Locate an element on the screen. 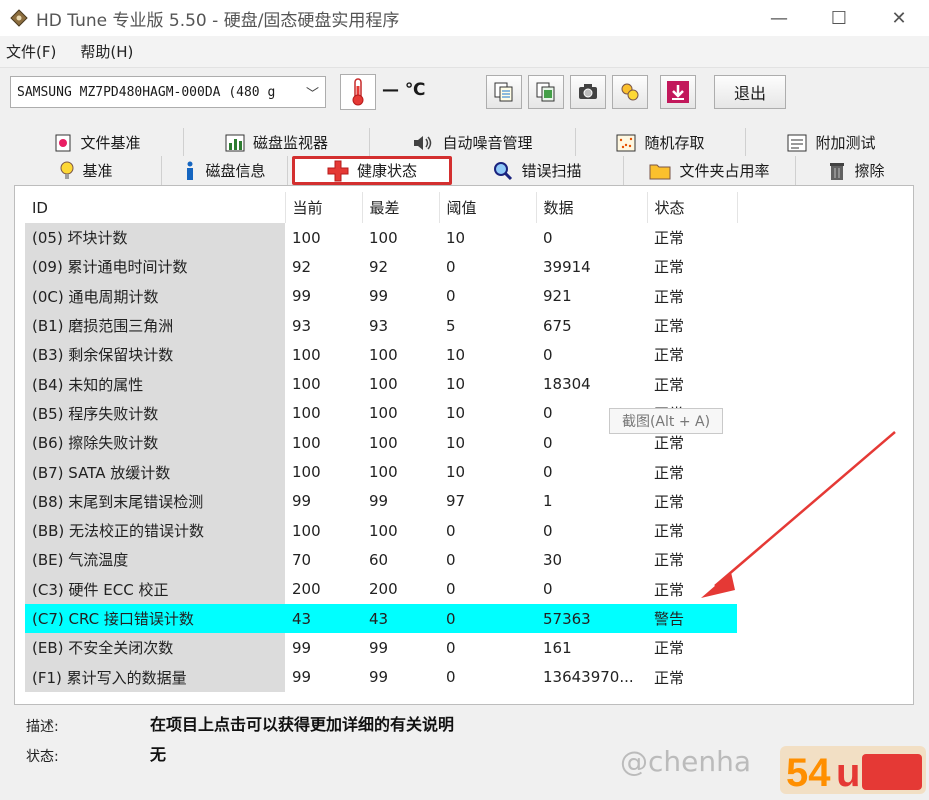 The image size is (929, 800). table-row: (EB) 不安全关闭次数 99 99 0 161 正常 is located at coordinates (381, 648).